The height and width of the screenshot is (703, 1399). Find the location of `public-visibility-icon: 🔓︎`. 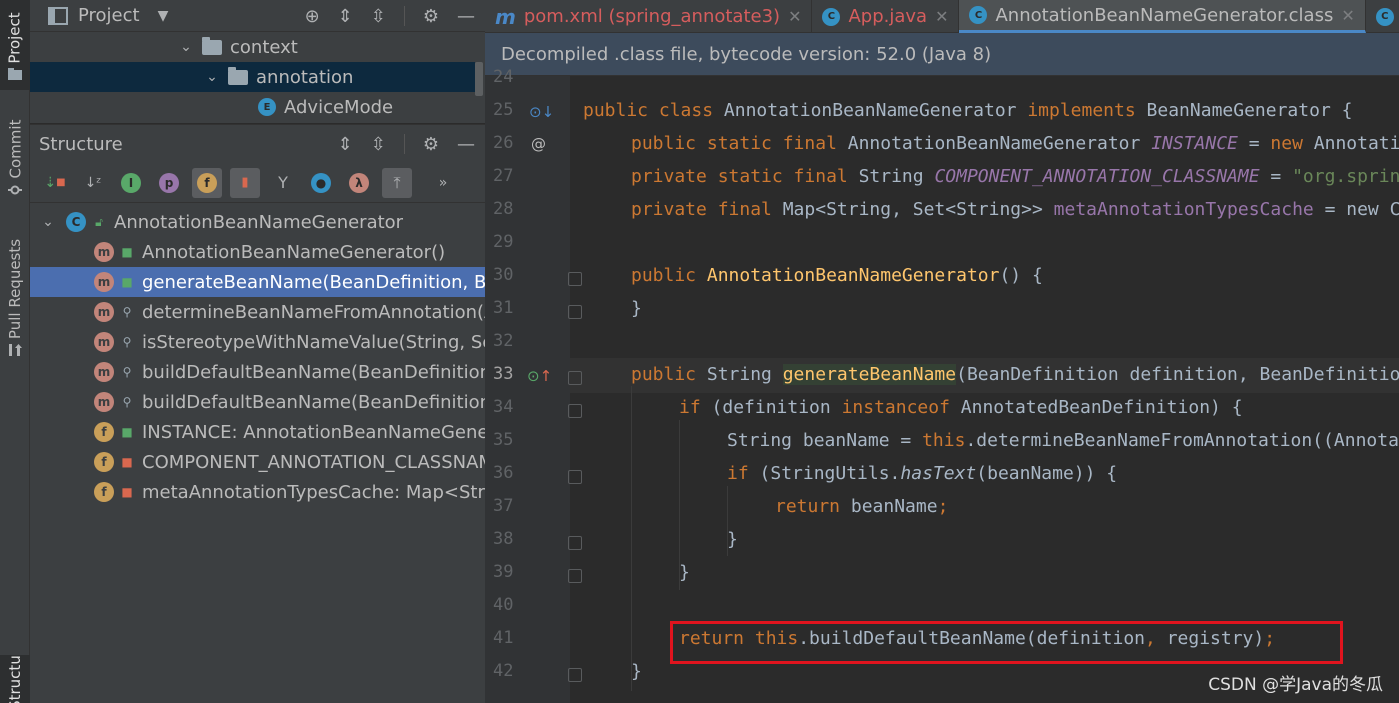

public-visibility-icon: 🔓︎ is located at coordinates (99, 221).